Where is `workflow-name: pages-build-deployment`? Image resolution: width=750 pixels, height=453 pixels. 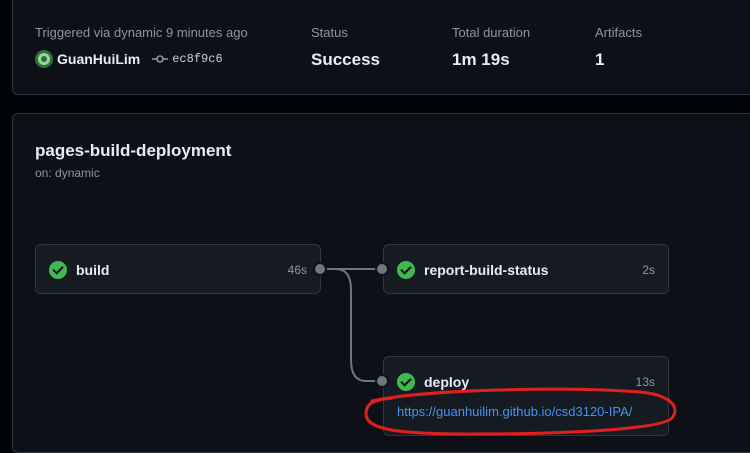
workflow-name: pages-build-deployment is located at coordinates (133, 150).